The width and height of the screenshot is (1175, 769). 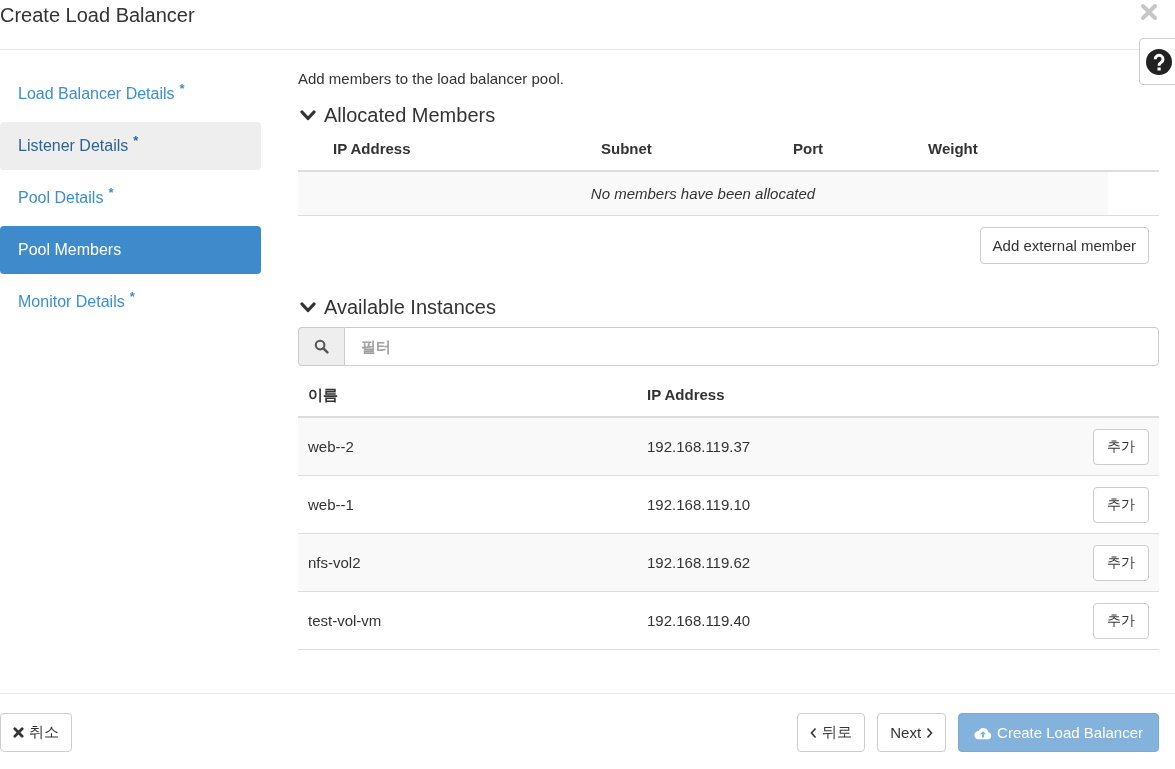 I want to click on table-cell-text: nfs-vol2, so click(x=334, y=562).